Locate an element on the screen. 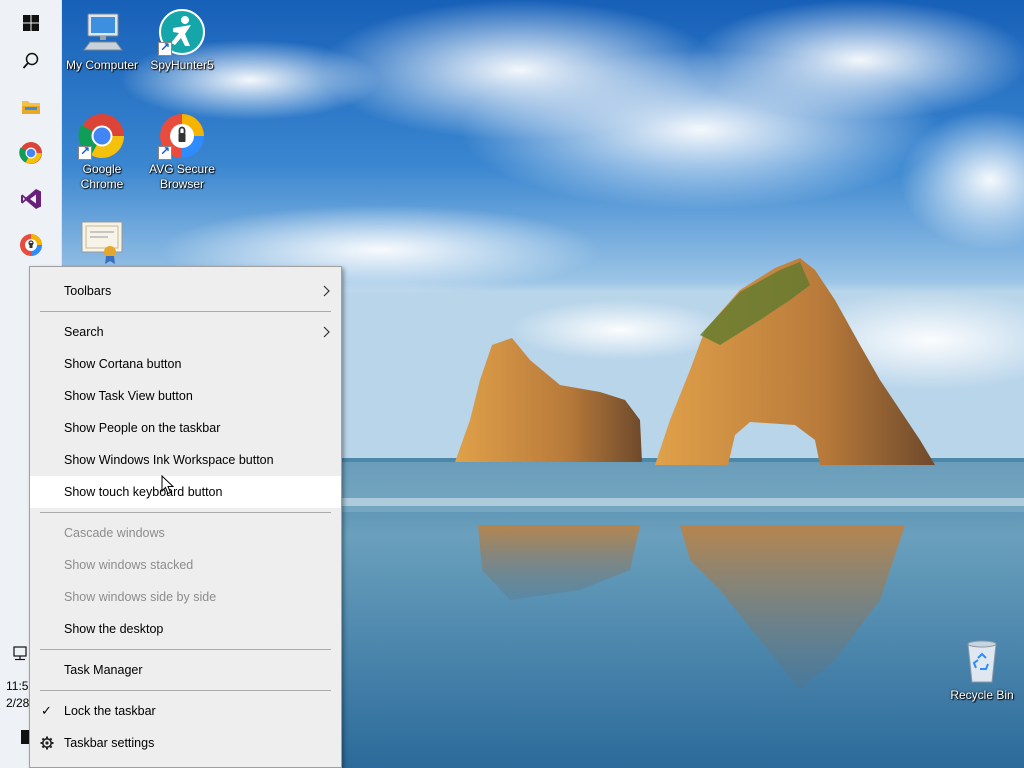 The width and height of the screenshot is (1024, 768). search-icon is located at coordinates (30, 60).